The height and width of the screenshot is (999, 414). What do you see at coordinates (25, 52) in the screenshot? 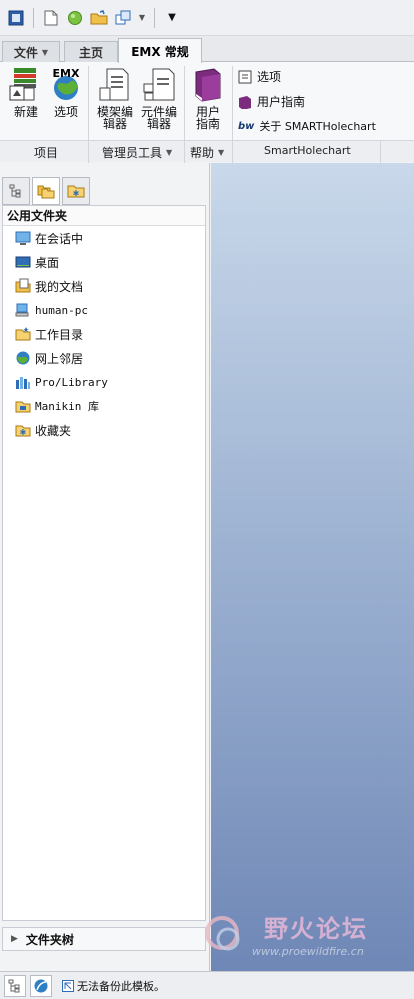
I see `tab-label: 文件` at bounding box center [25, 52].